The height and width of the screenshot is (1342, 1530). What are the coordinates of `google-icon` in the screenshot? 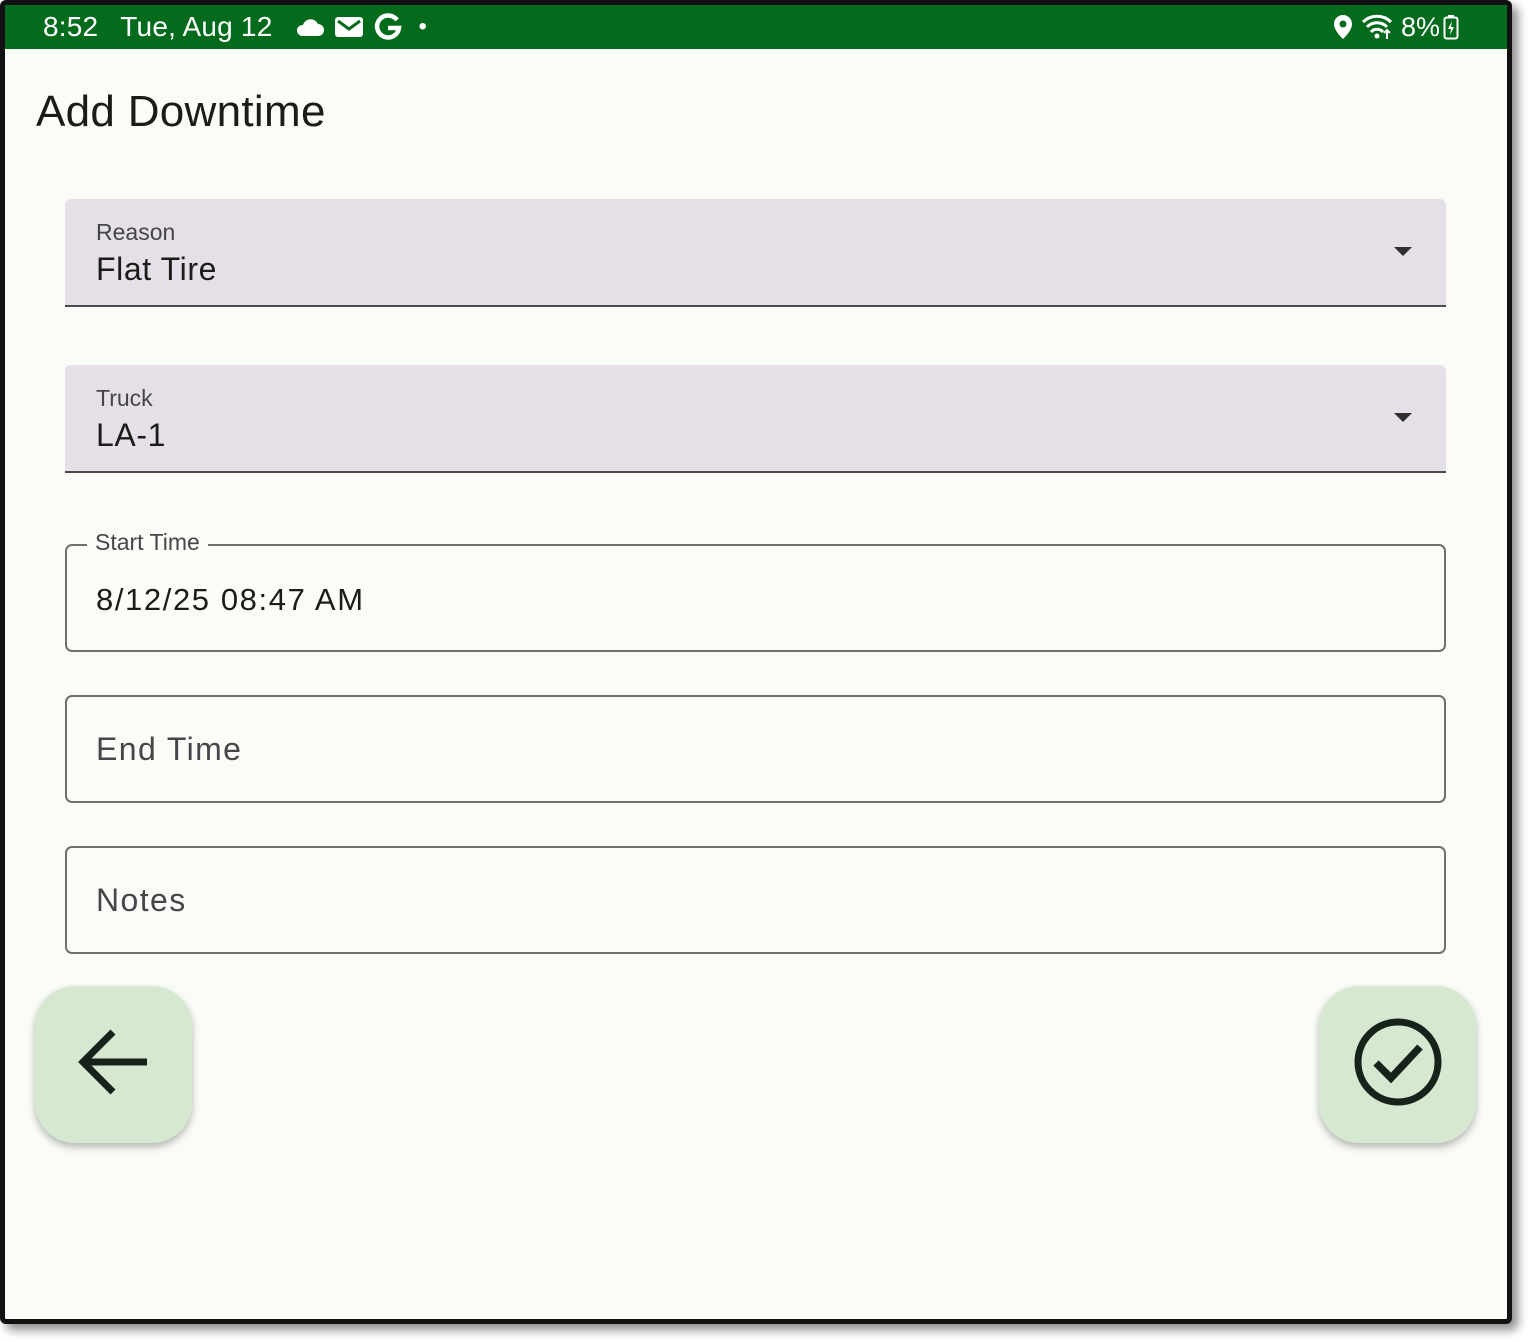 It's located at (388, 27).